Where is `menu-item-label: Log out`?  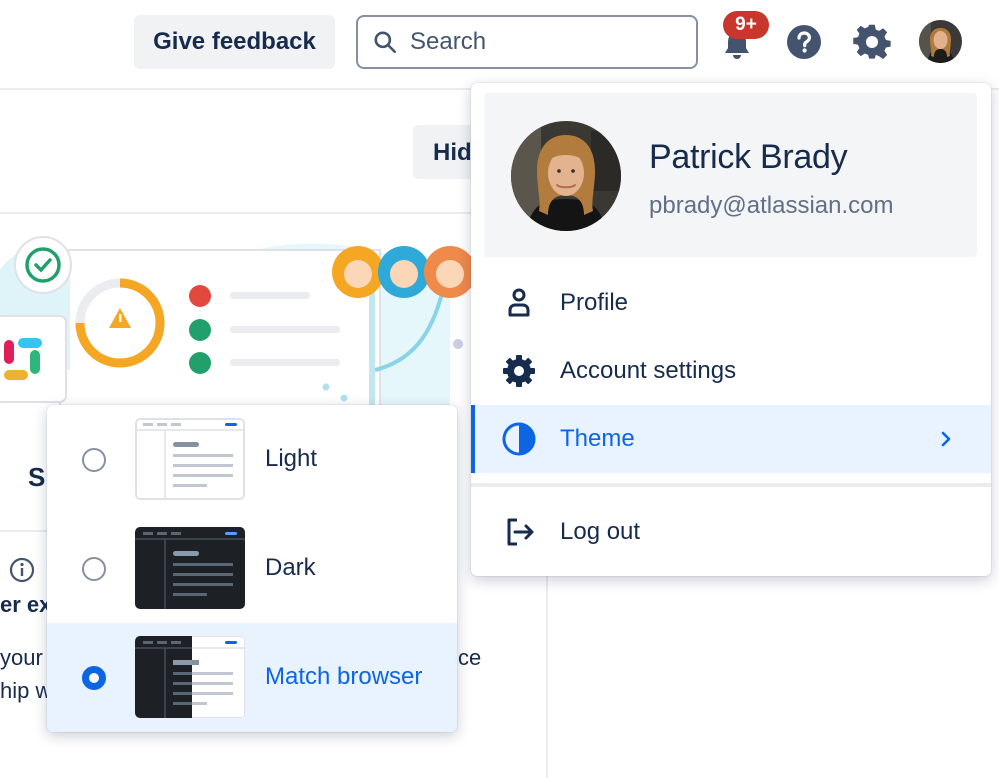 menu-item-label: Log out is located at coordinates (600, 531).